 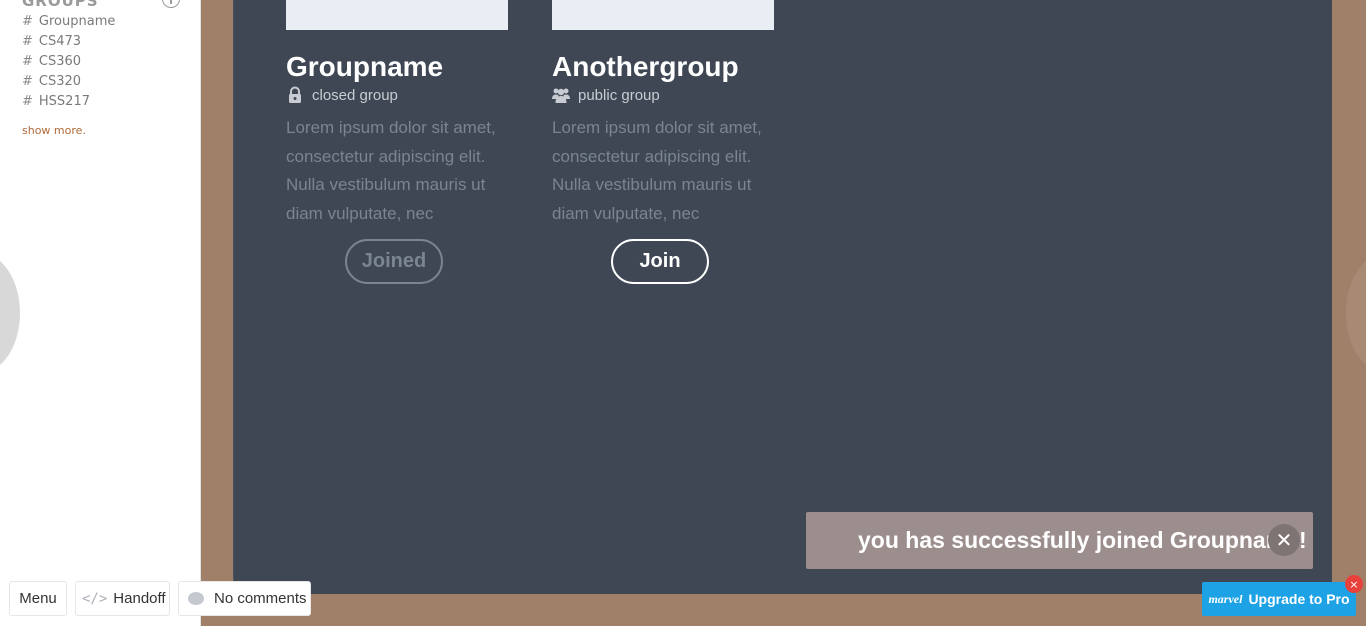 I want to click on users-icon, so click(x=561, y=95).